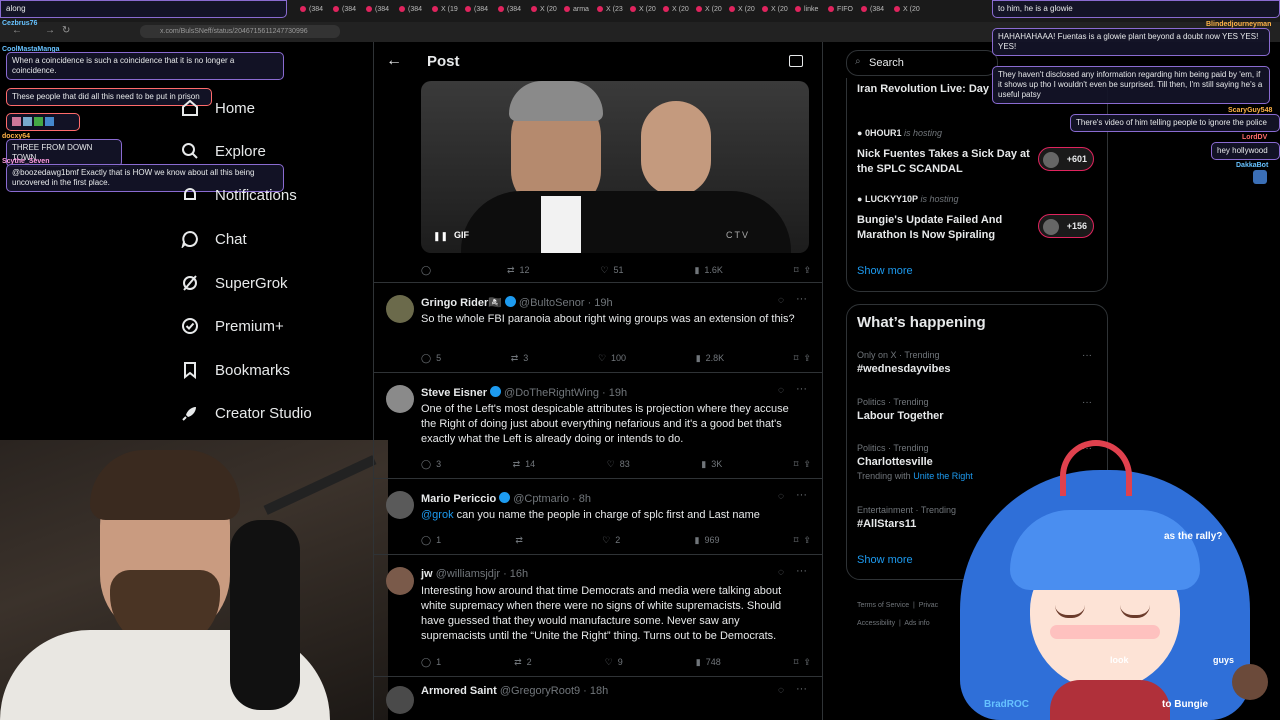  Describe the element at coordinates (474, 574) in the screenshot. I see `post-author: jw @williamsjdjr · 16h` at that location.